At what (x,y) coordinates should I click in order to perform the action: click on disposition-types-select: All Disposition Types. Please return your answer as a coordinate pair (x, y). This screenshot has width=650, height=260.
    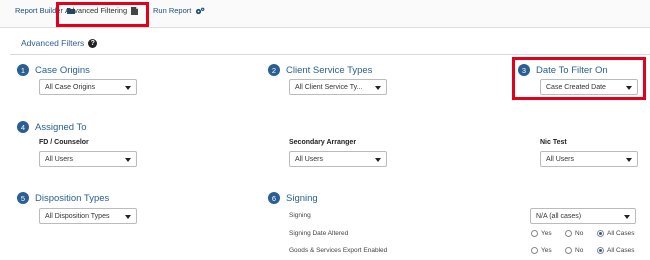
    Looking at the image, I should click on (88, 216).